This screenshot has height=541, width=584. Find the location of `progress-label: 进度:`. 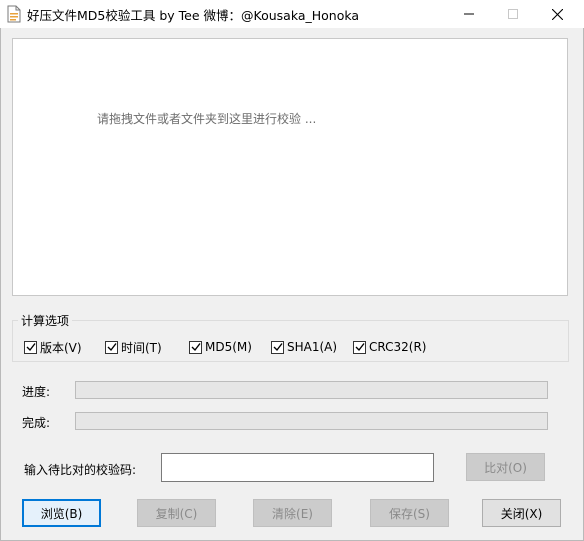

progress-label: 进度: is located at coordinates (36, 392).